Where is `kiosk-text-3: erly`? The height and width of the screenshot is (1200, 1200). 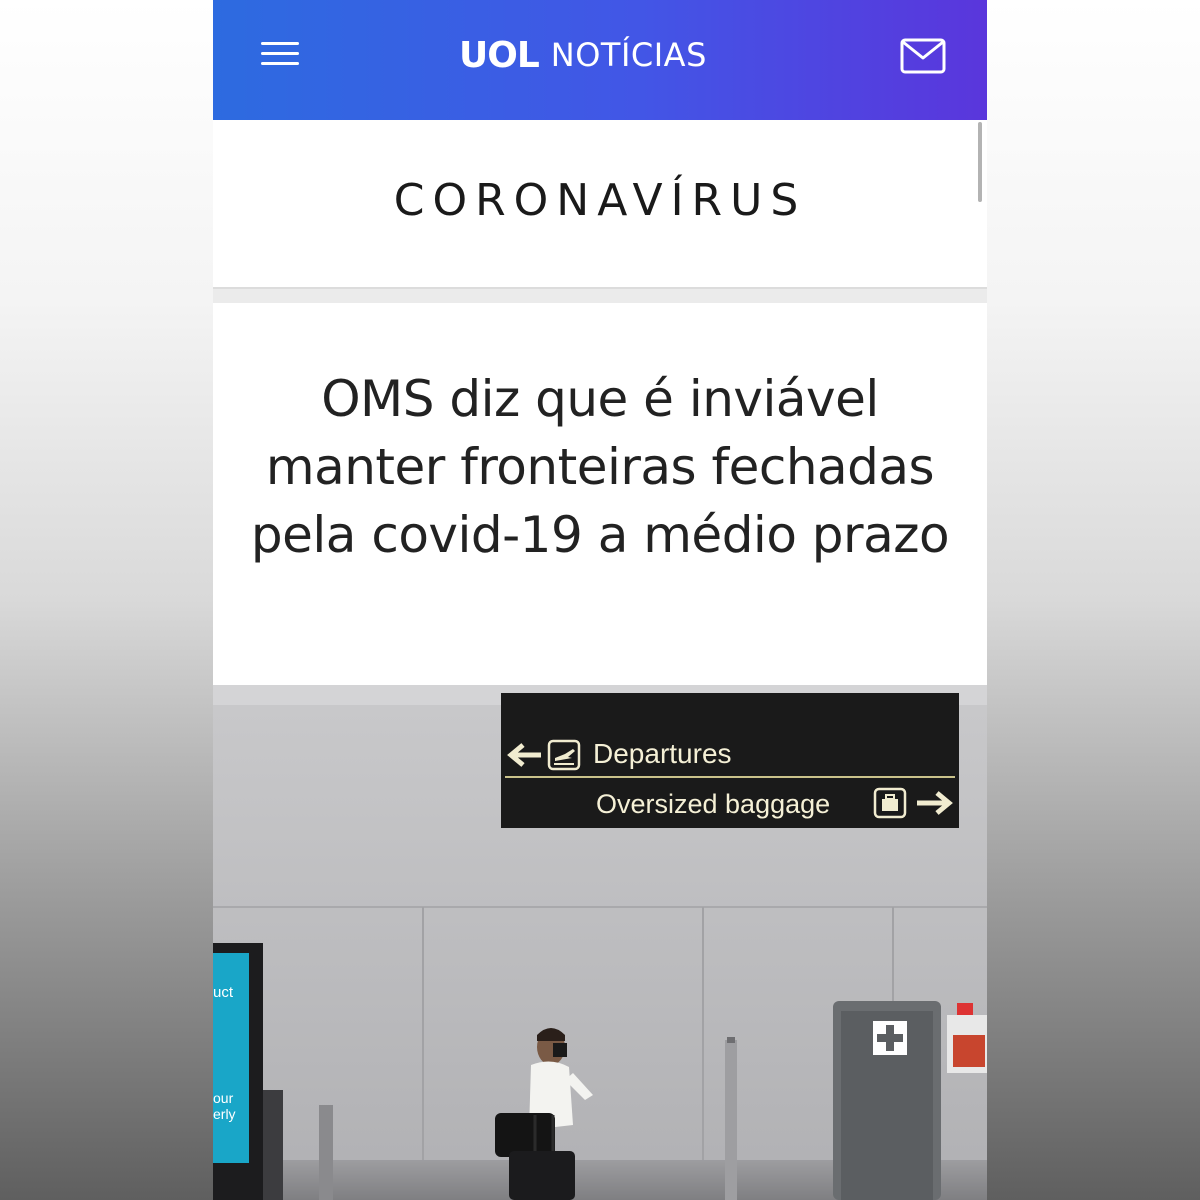
kiosk-text-3: erly is located at coordinates (224, 1114).